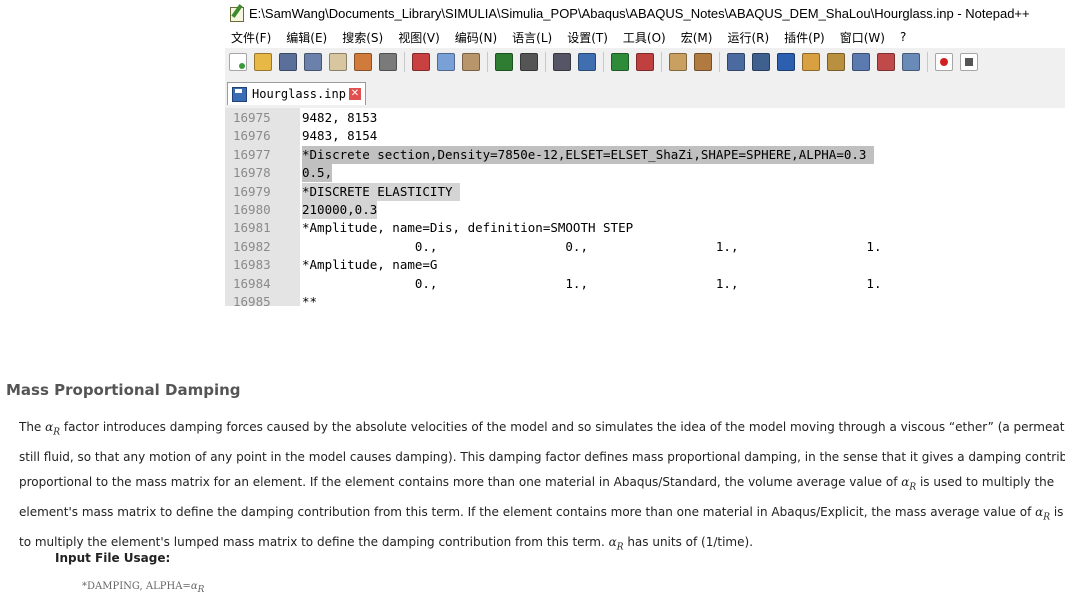 The image size is (1065, 599). I want to click on menu-item-10: 插件(P), so click(804, 37).